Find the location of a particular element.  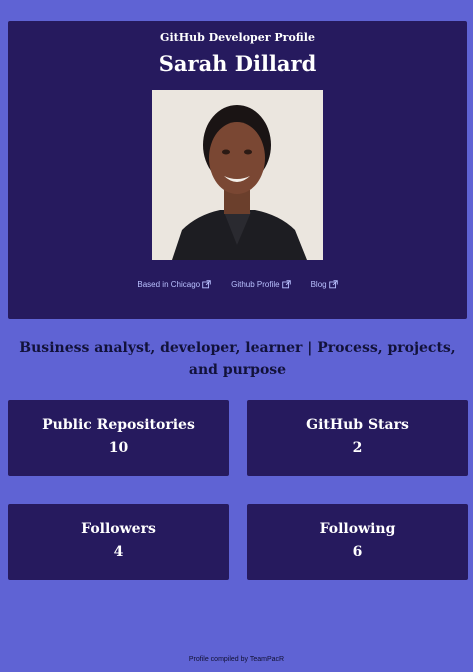

stat-card-public-repositories: Public Repositories 10 is located at coordinates (118, 438).